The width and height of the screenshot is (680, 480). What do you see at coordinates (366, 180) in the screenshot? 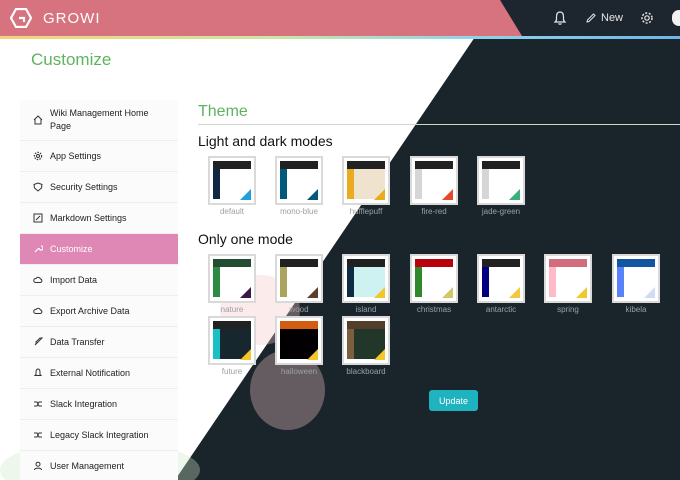
I see `theme-option-hufflepuff` at bounding box center [366, 180].